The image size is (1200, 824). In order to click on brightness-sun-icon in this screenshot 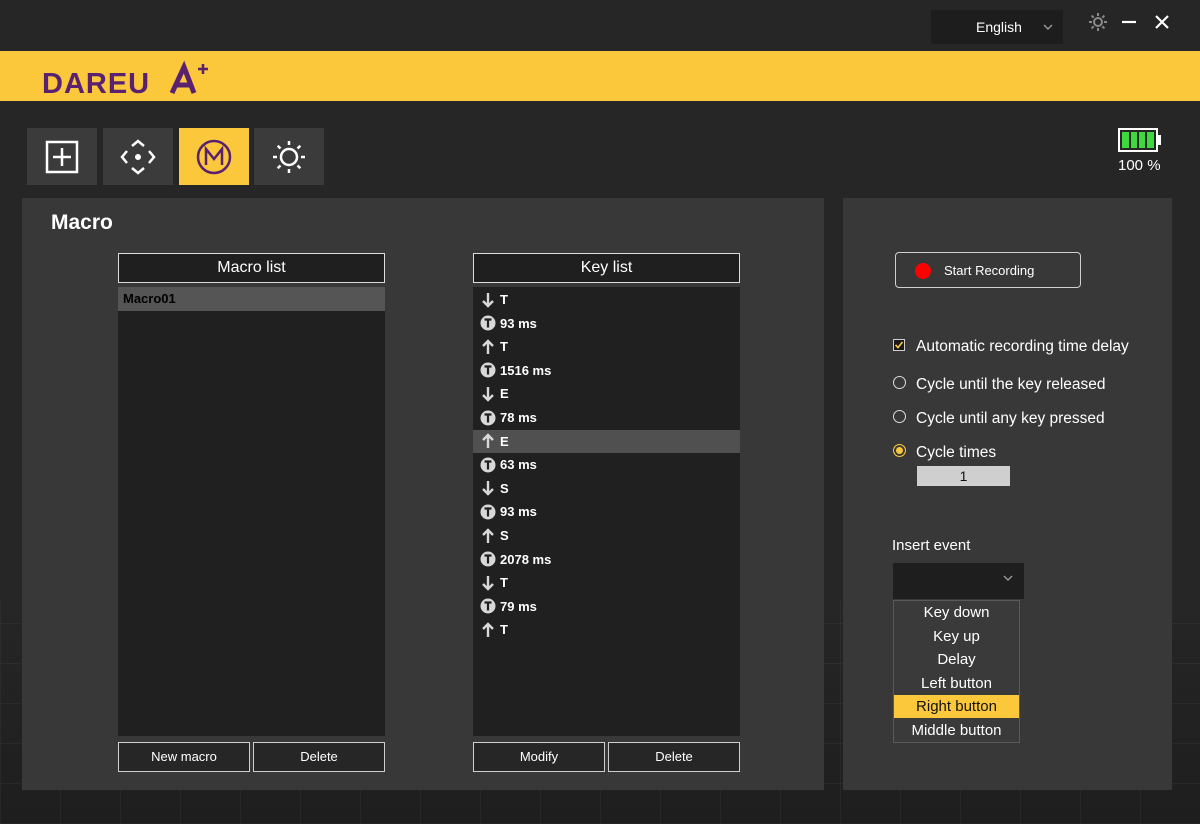, I will do `click(289, 156)`.